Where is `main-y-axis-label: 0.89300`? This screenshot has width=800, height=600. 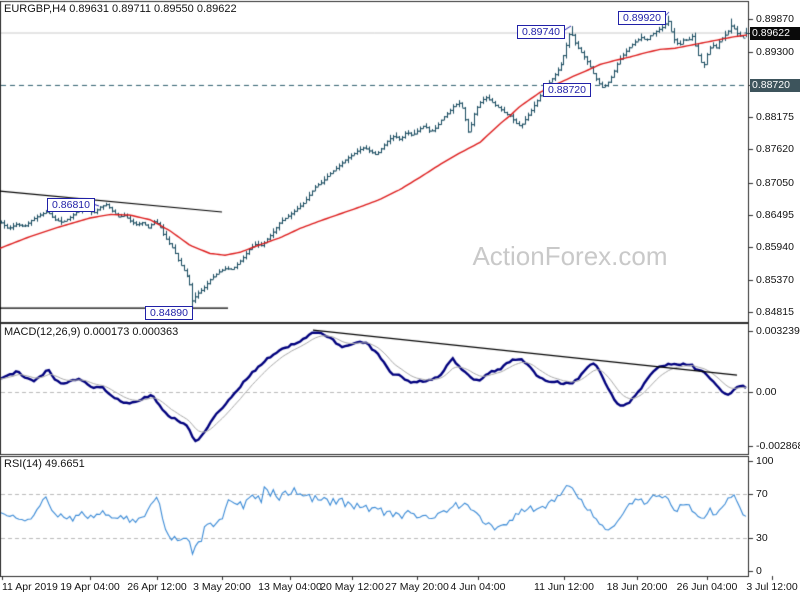 main-y-axis-label: 0.89300 is located at coordinates (775, 51).